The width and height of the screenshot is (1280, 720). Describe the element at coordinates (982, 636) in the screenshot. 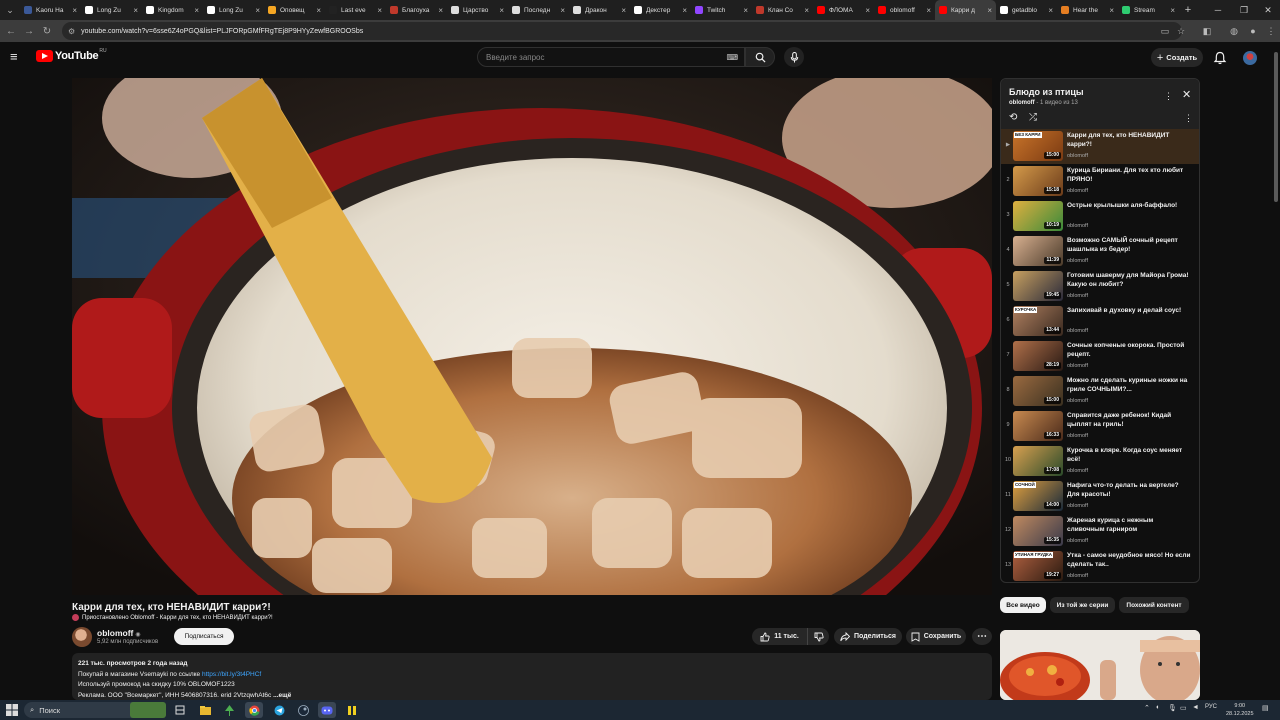

I see `more-actions-icon: ⋯` at that location.